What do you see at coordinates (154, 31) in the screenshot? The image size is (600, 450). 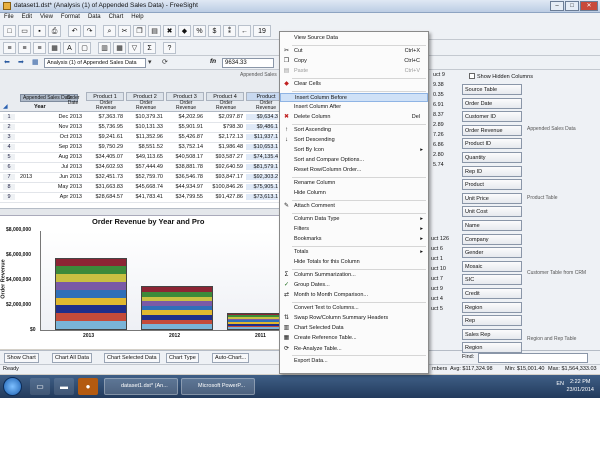 I see `paste-icon: ▤` at bounding box center [154, 31].